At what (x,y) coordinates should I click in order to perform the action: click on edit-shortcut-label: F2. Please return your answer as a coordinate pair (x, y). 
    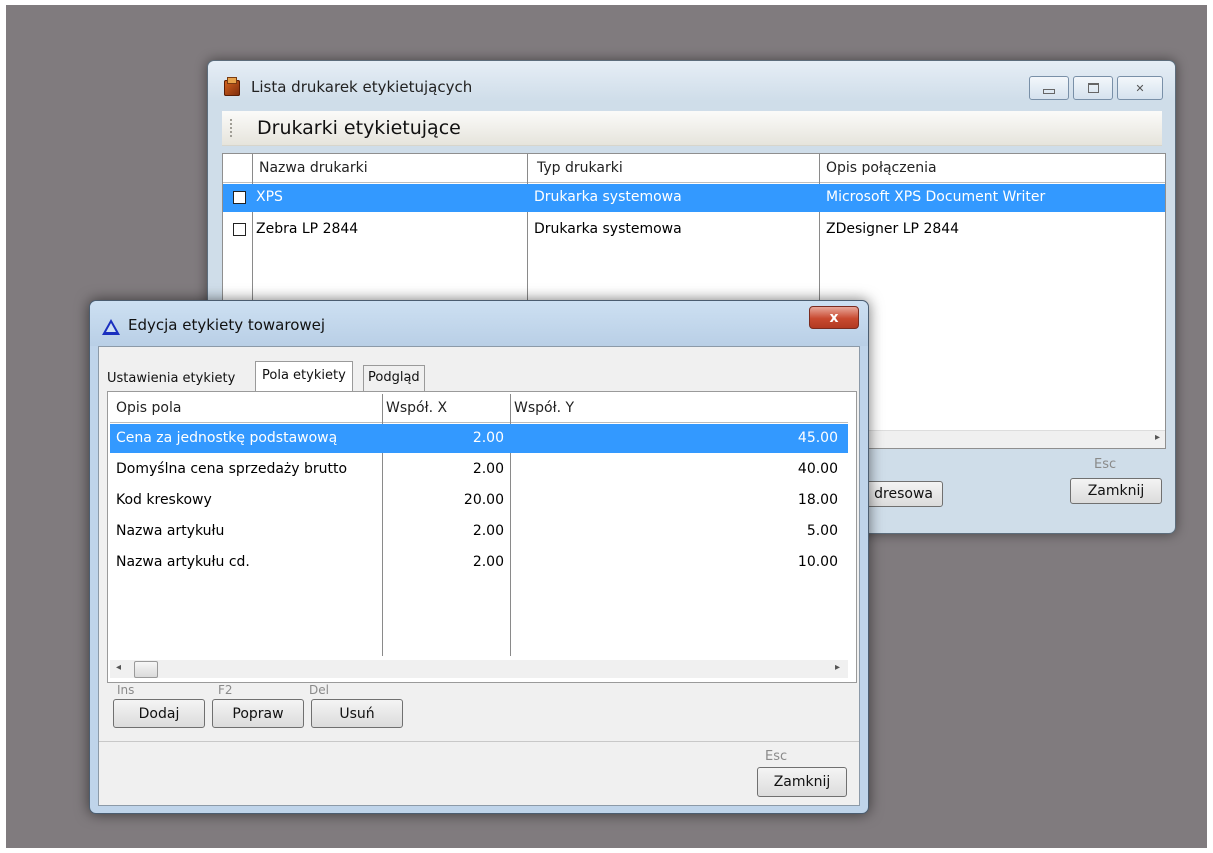
    Looking at the image, I should click on (225, 690).